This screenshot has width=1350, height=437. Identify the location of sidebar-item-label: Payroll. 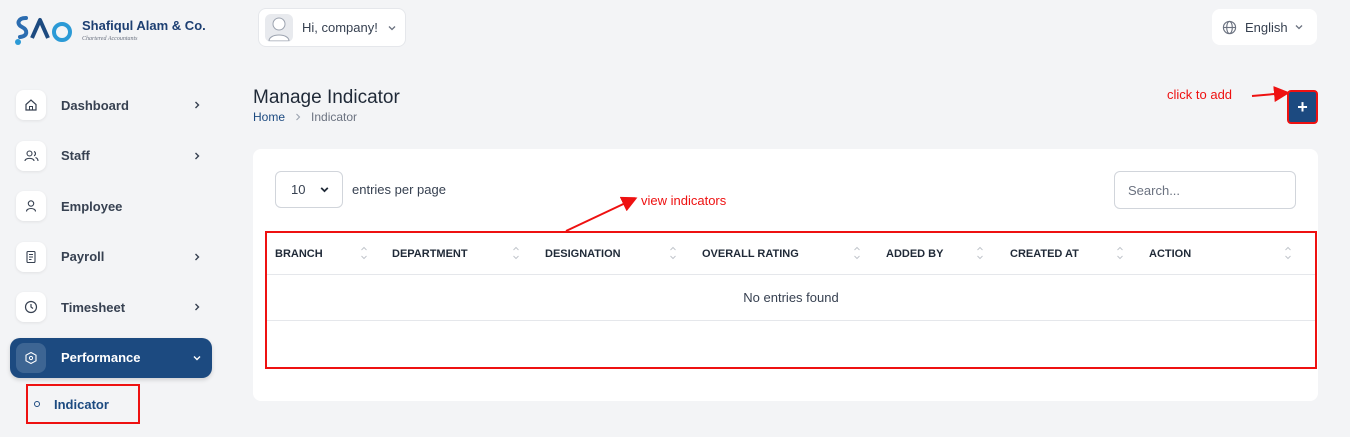
(83, 256).